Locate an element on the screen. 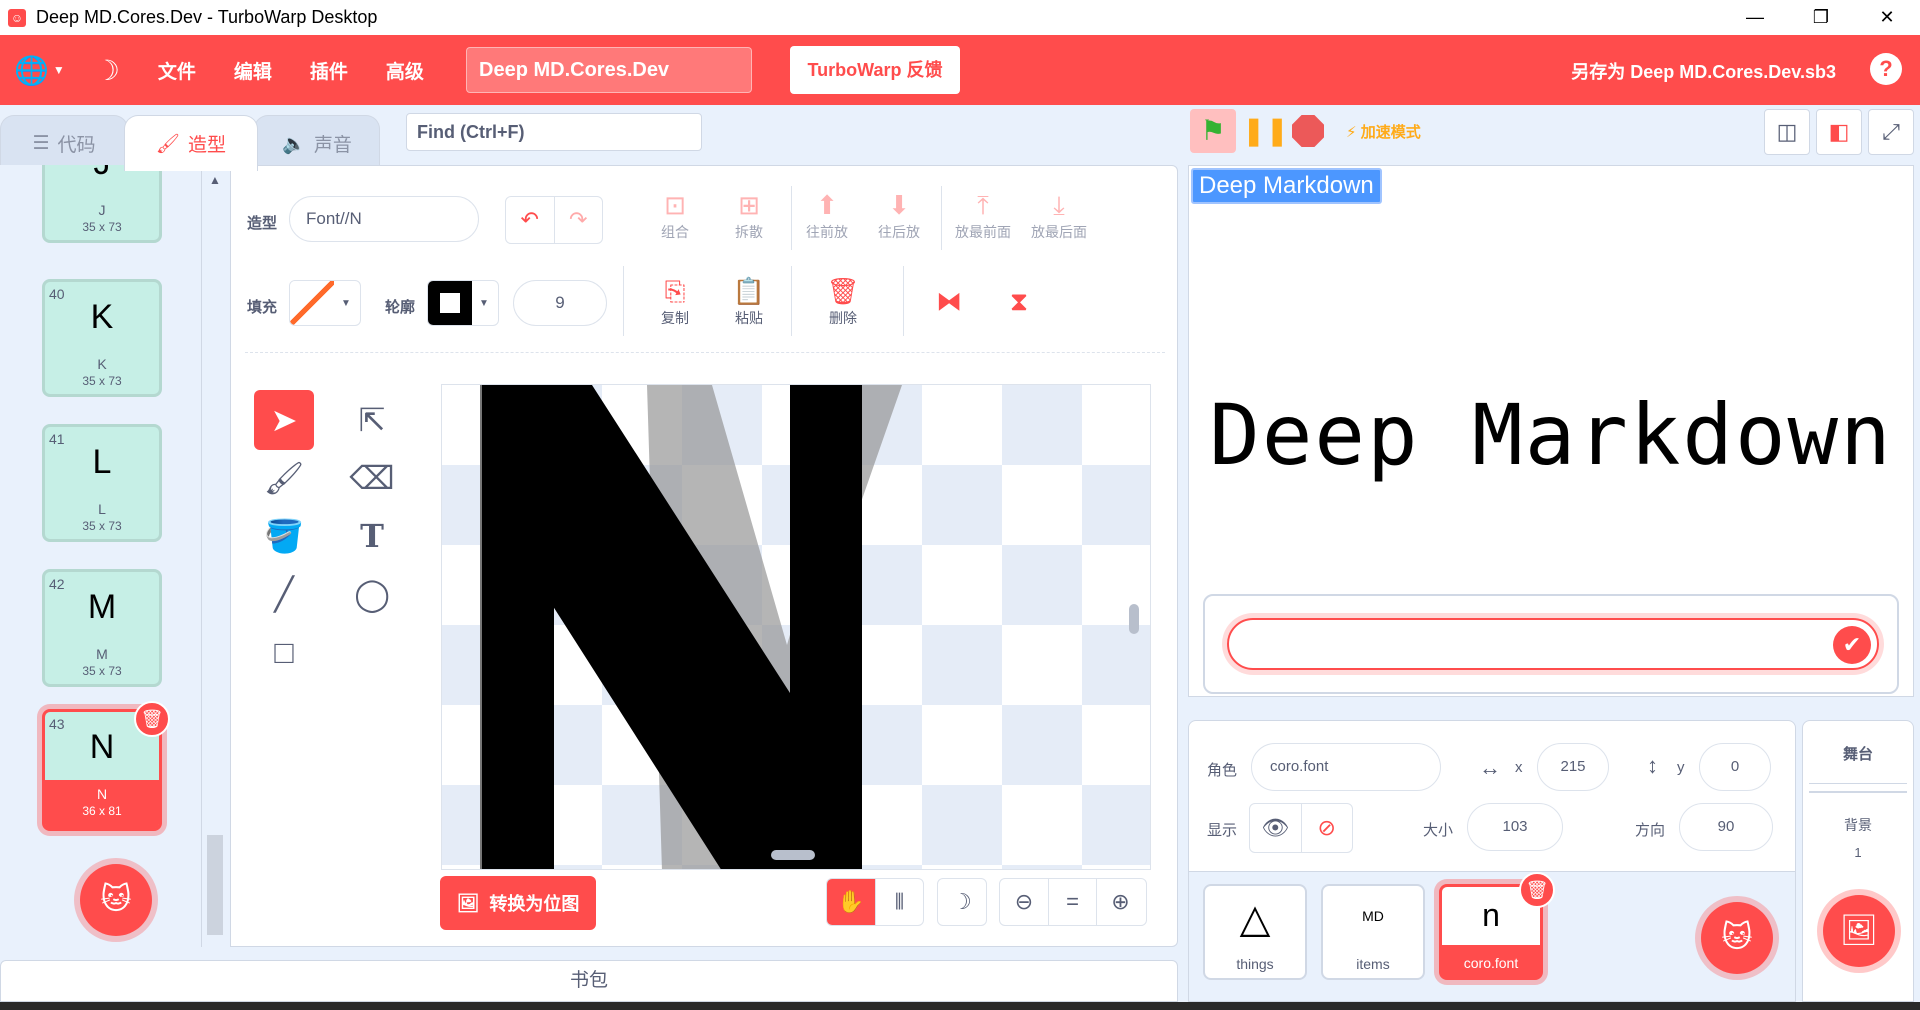 The height and width of the screenshot is (1010, 1920). window-controls: — ❐ ✕ is located at coordinates (1821, 17).